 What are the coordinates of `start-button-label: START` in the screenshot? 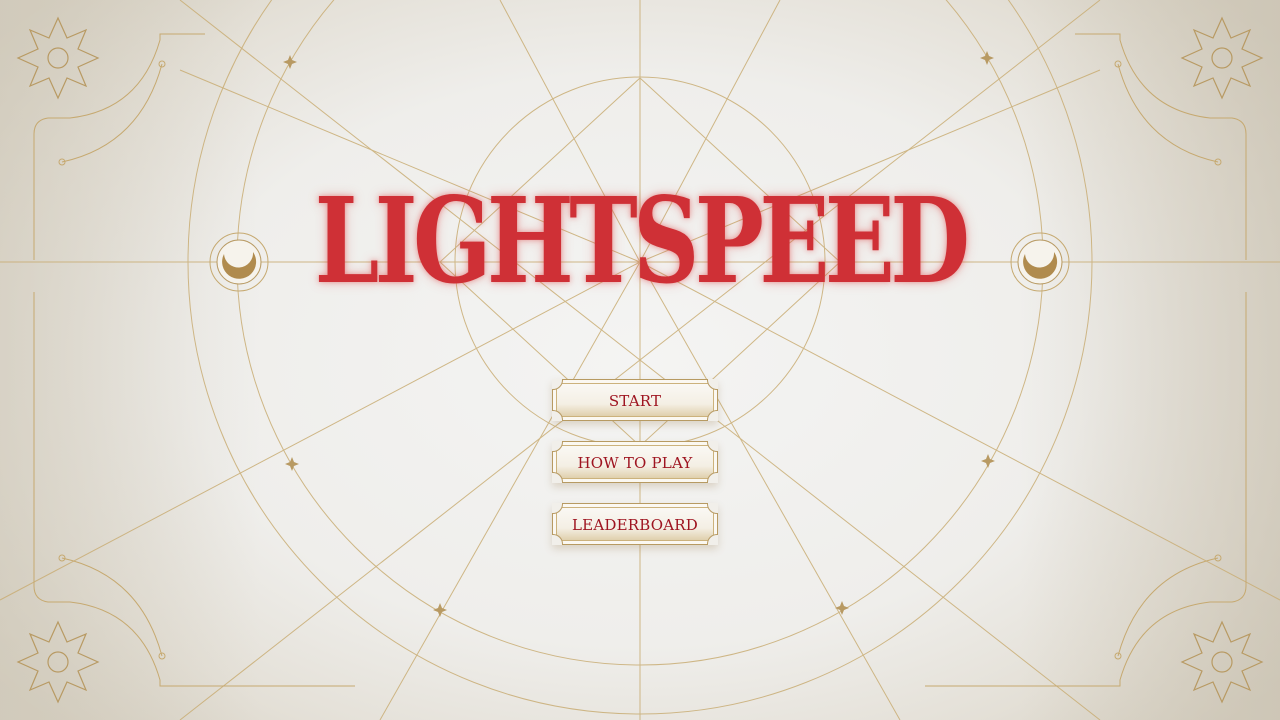 It's located at (635, 401).